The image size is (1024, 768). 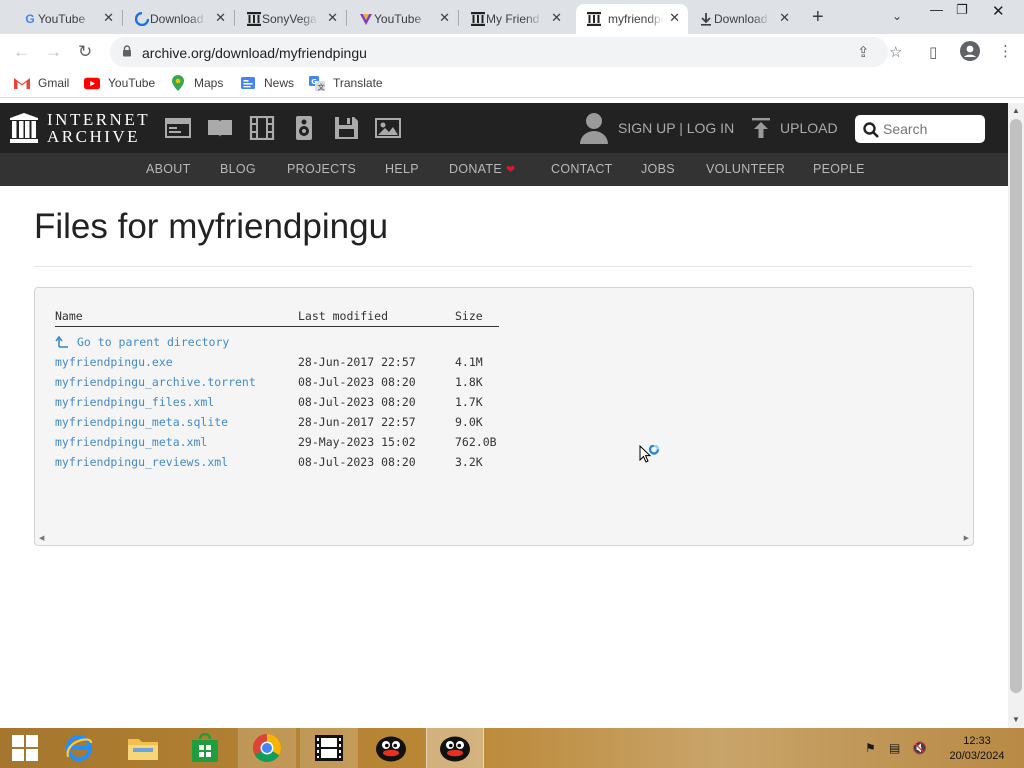 I want to click on ia-search-box: Search, so click(x=920, y=129).